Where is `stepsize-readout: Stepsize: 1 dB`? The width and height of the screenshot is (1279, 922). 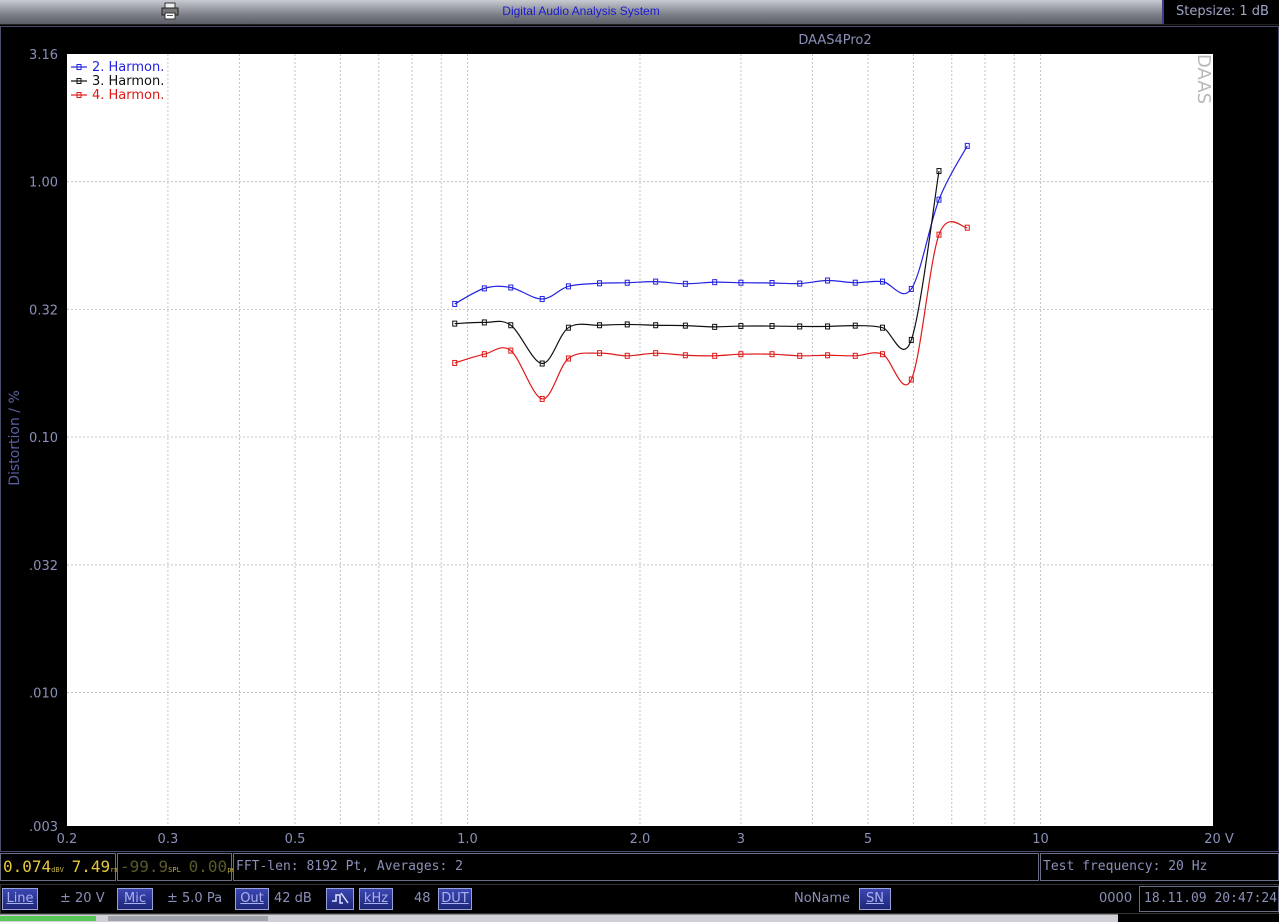
stepsize-readout: Stepsize: 1 dB is located at coordinates (1220, 12).